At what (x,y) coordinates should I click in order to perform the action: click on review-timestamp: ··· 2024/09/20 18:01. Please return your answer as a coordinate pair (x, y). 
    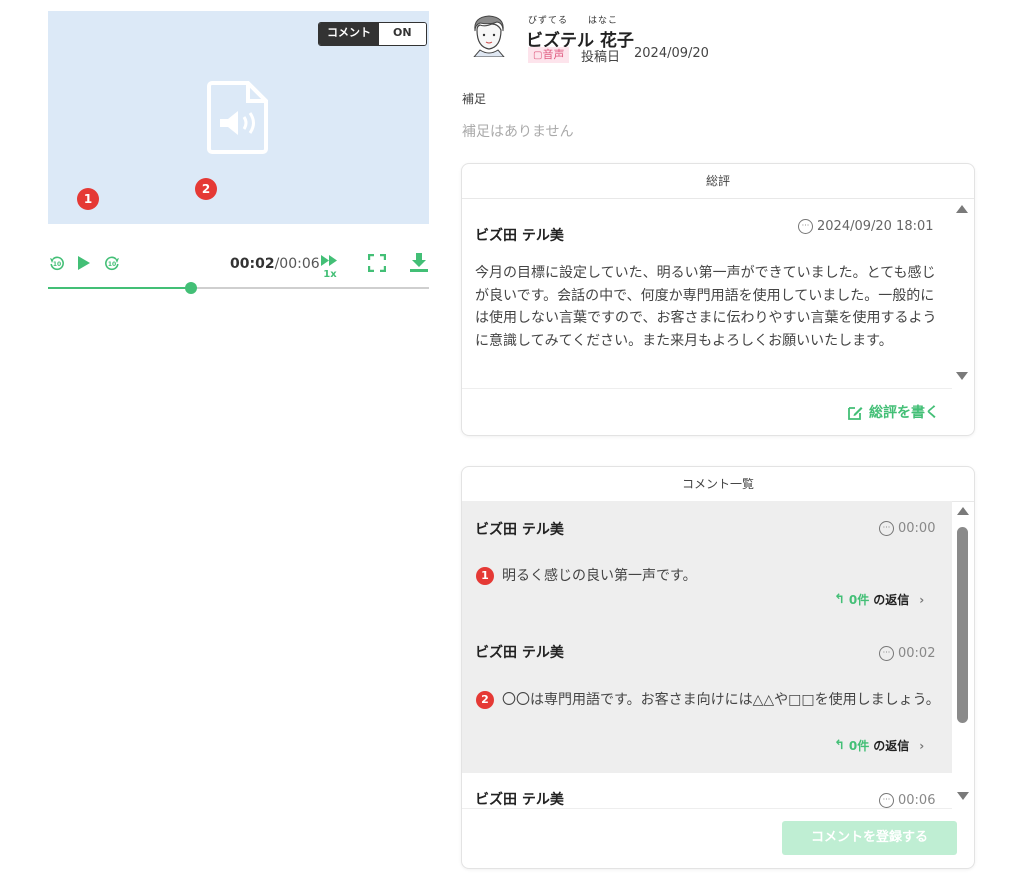
    Looking at the image, I should click on (866, 226).